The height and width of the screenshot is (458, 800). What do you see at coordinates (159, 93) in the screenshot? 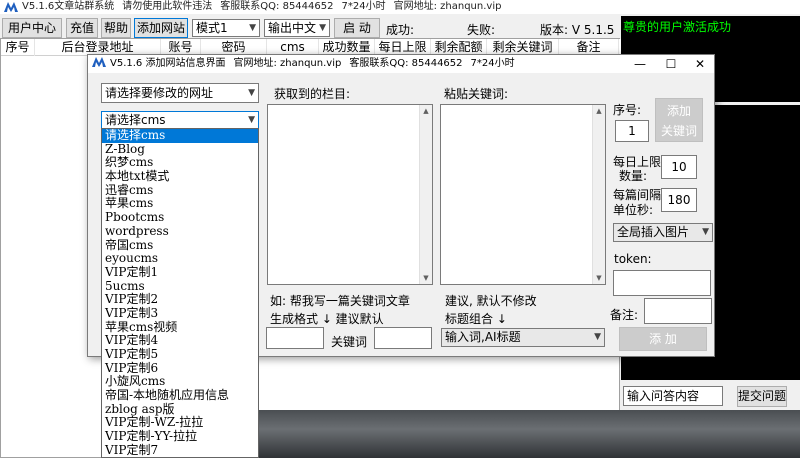
I see `site-select-value: 请选择要修改的网址` at bounding box center [159, 93].